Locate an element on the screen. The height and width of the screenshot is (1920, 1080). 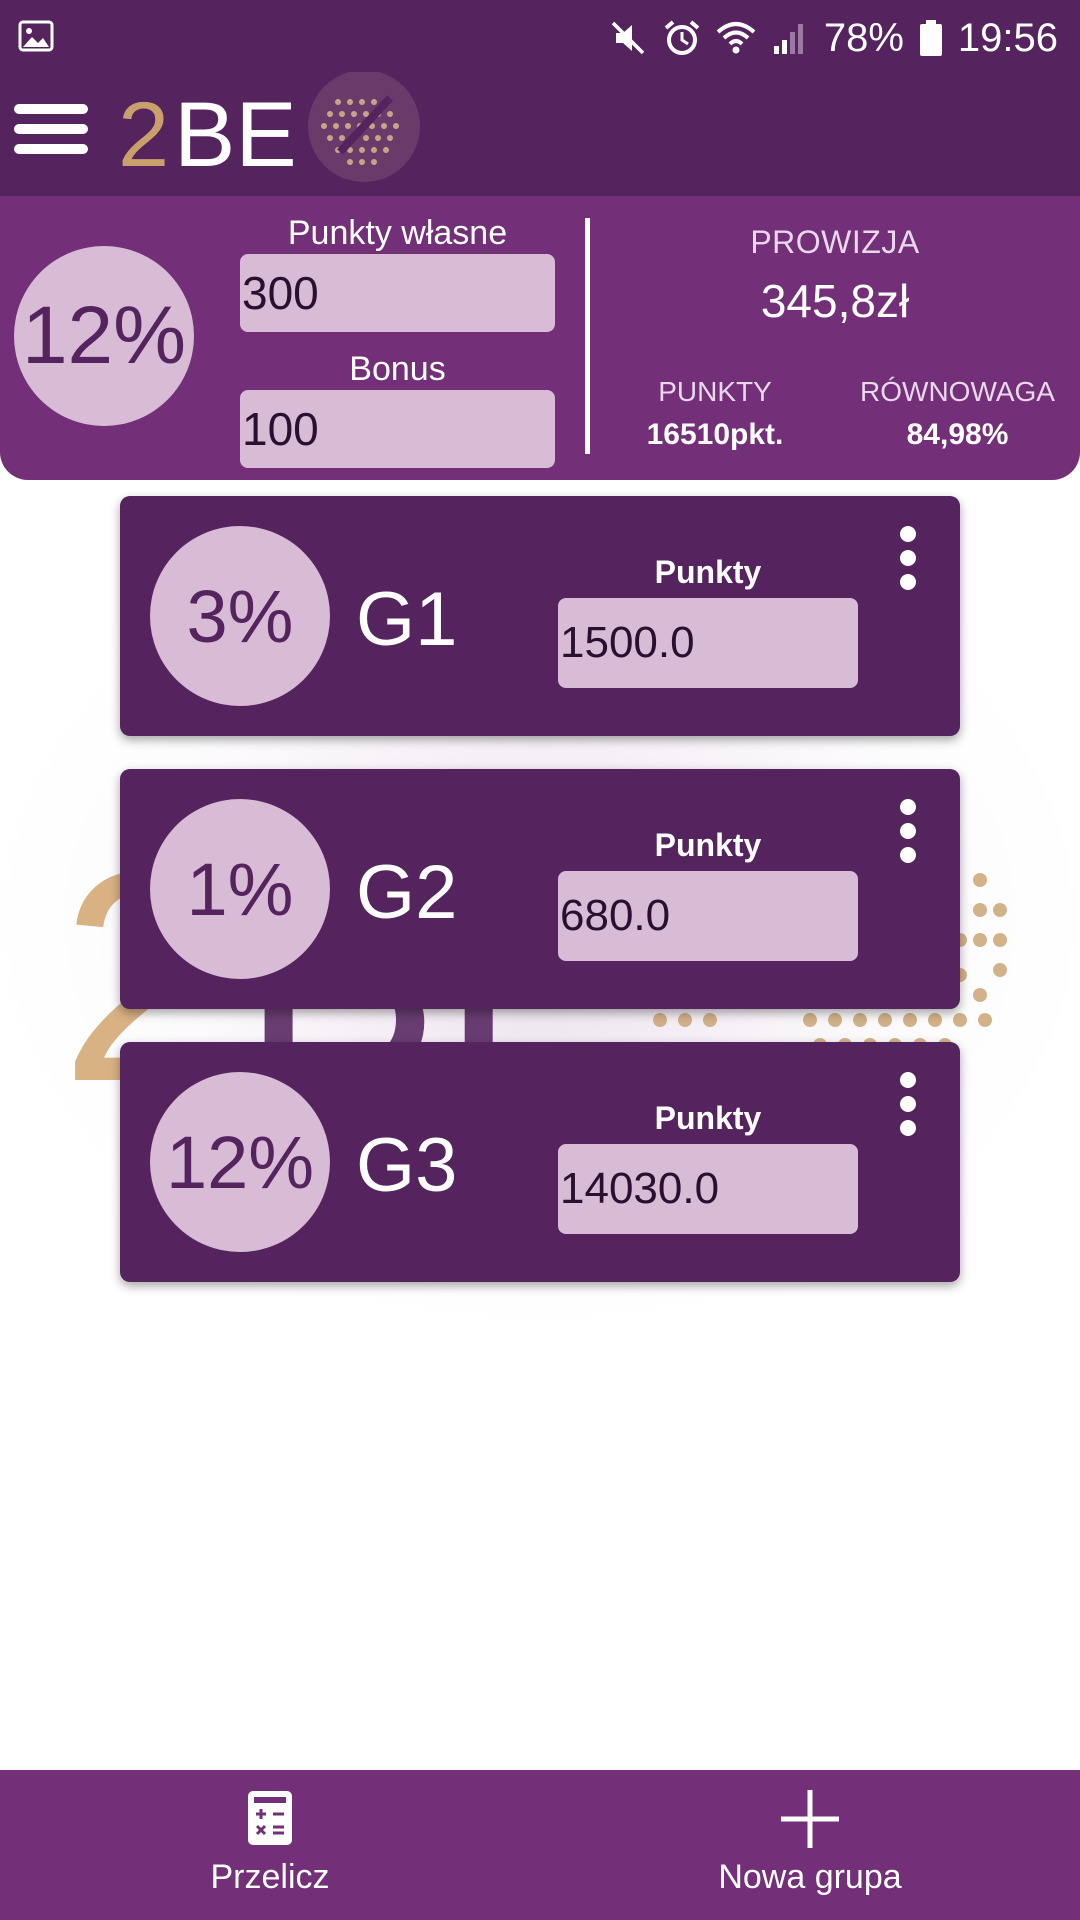
recalculate-button: Przelicz is located at coordinates (270, 1845).